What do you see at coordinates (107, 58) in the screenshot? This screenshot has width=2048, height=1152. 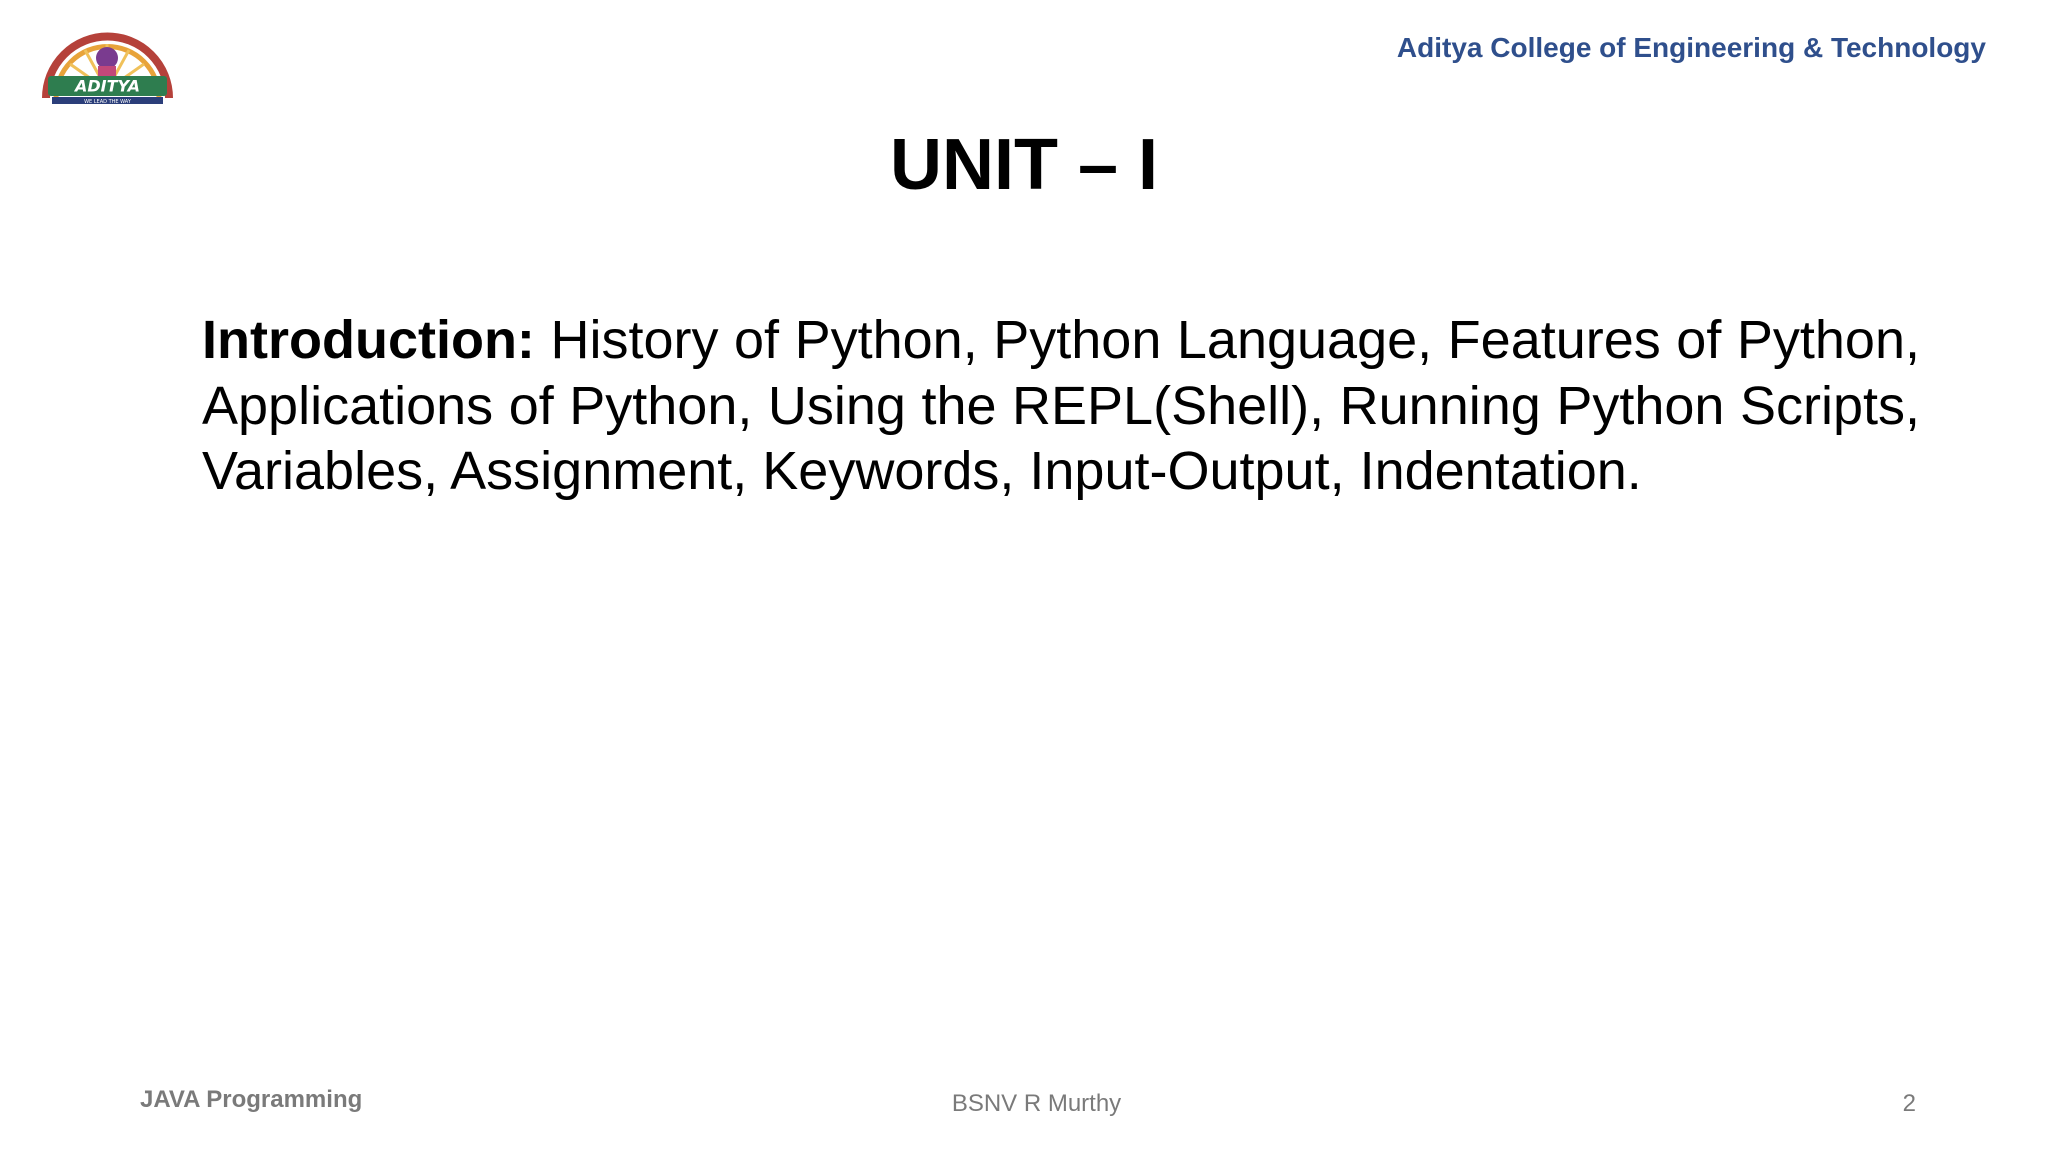 I see `logo-emblem` at bounding box center [107, 58].